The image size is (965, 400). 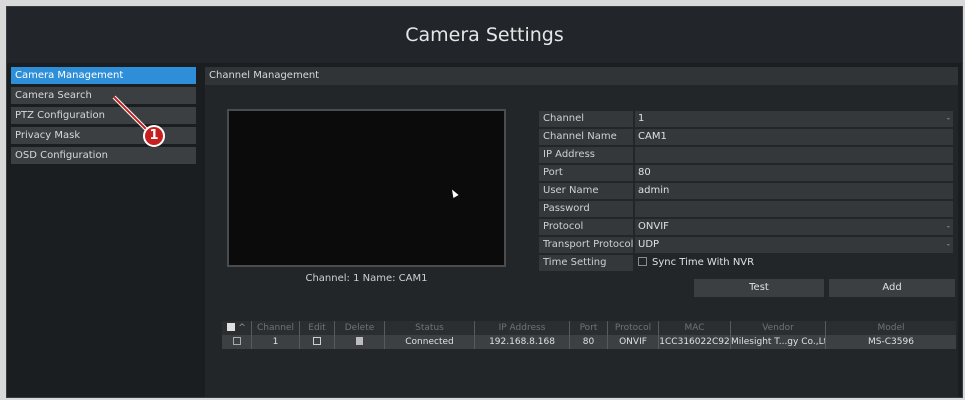 I want to click on cell-port: 80, so click(x=589, y=342).